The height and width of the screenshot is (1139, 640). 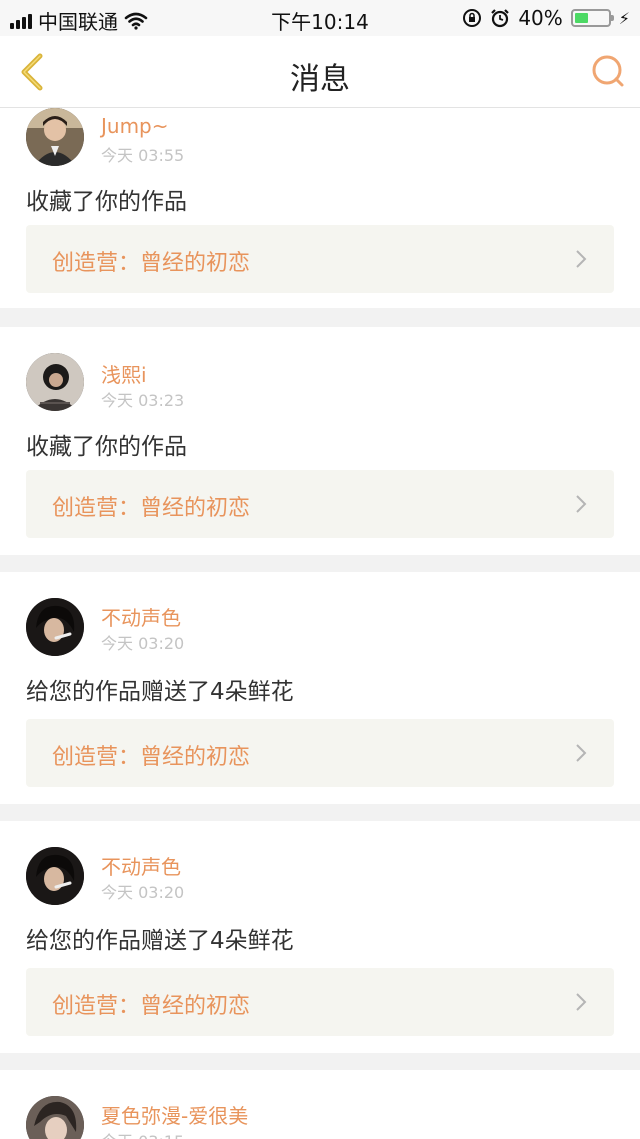 I want to click on orientation-lock-icon, so click(x=472, y=18).